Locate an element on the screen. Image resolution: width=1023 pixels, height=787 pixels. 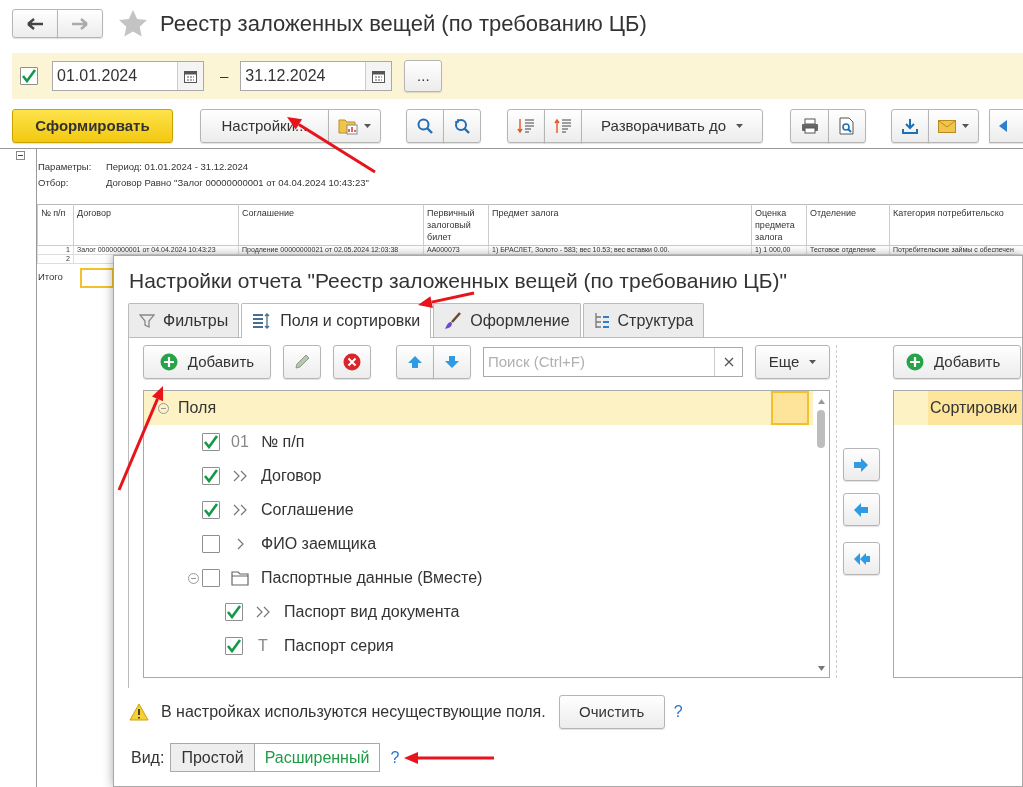
email-button is located at coordinates (953, 126).